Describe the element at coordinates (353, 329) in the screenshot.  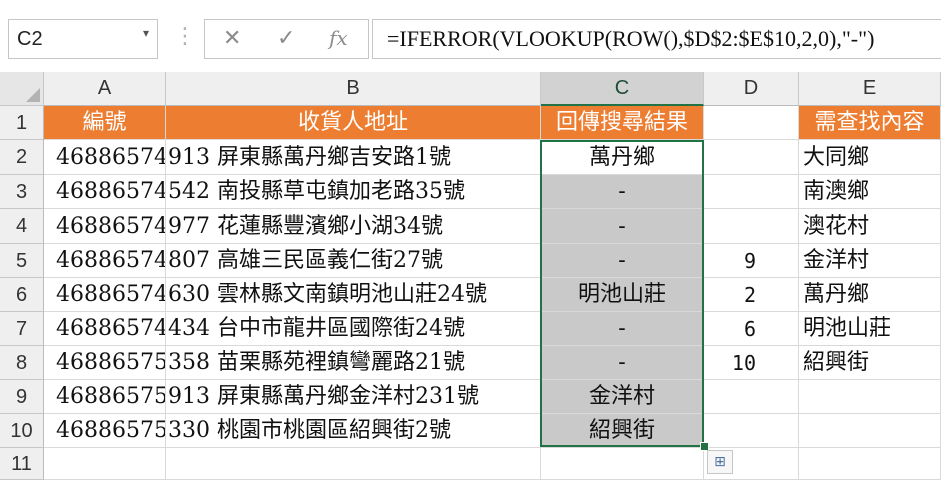
I see `cell-b: 434 台中市龍井區國際街24號` at that location.